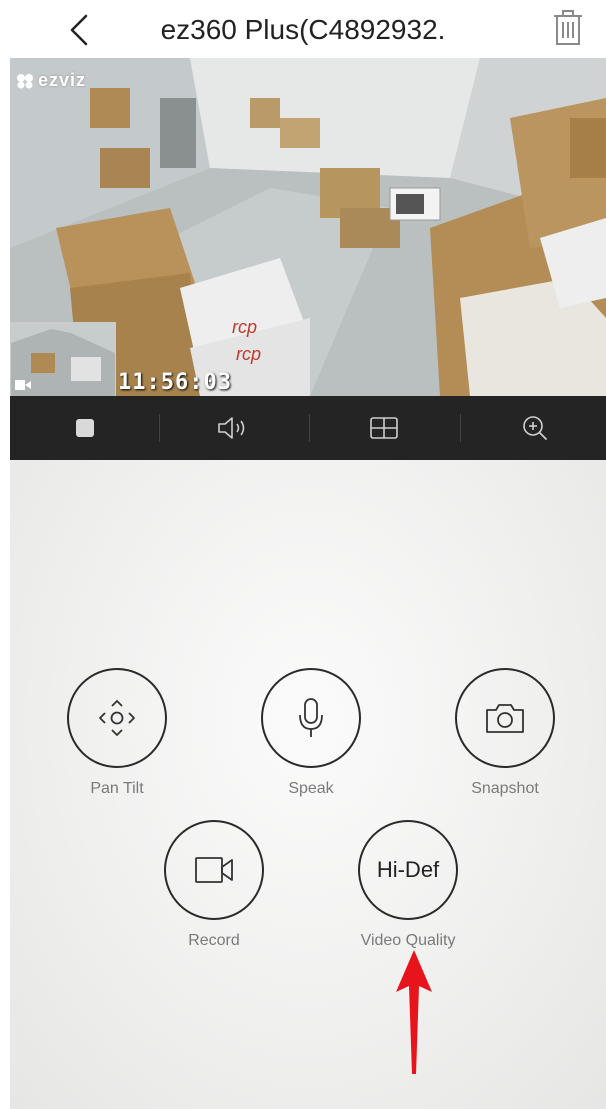 The height and width of the screenshot is (1109, 606). What do you see at coordinates (25, 80) in the screenshot?
I see `ezviz-logo-mark-icon` at bounding box center [25, 80].